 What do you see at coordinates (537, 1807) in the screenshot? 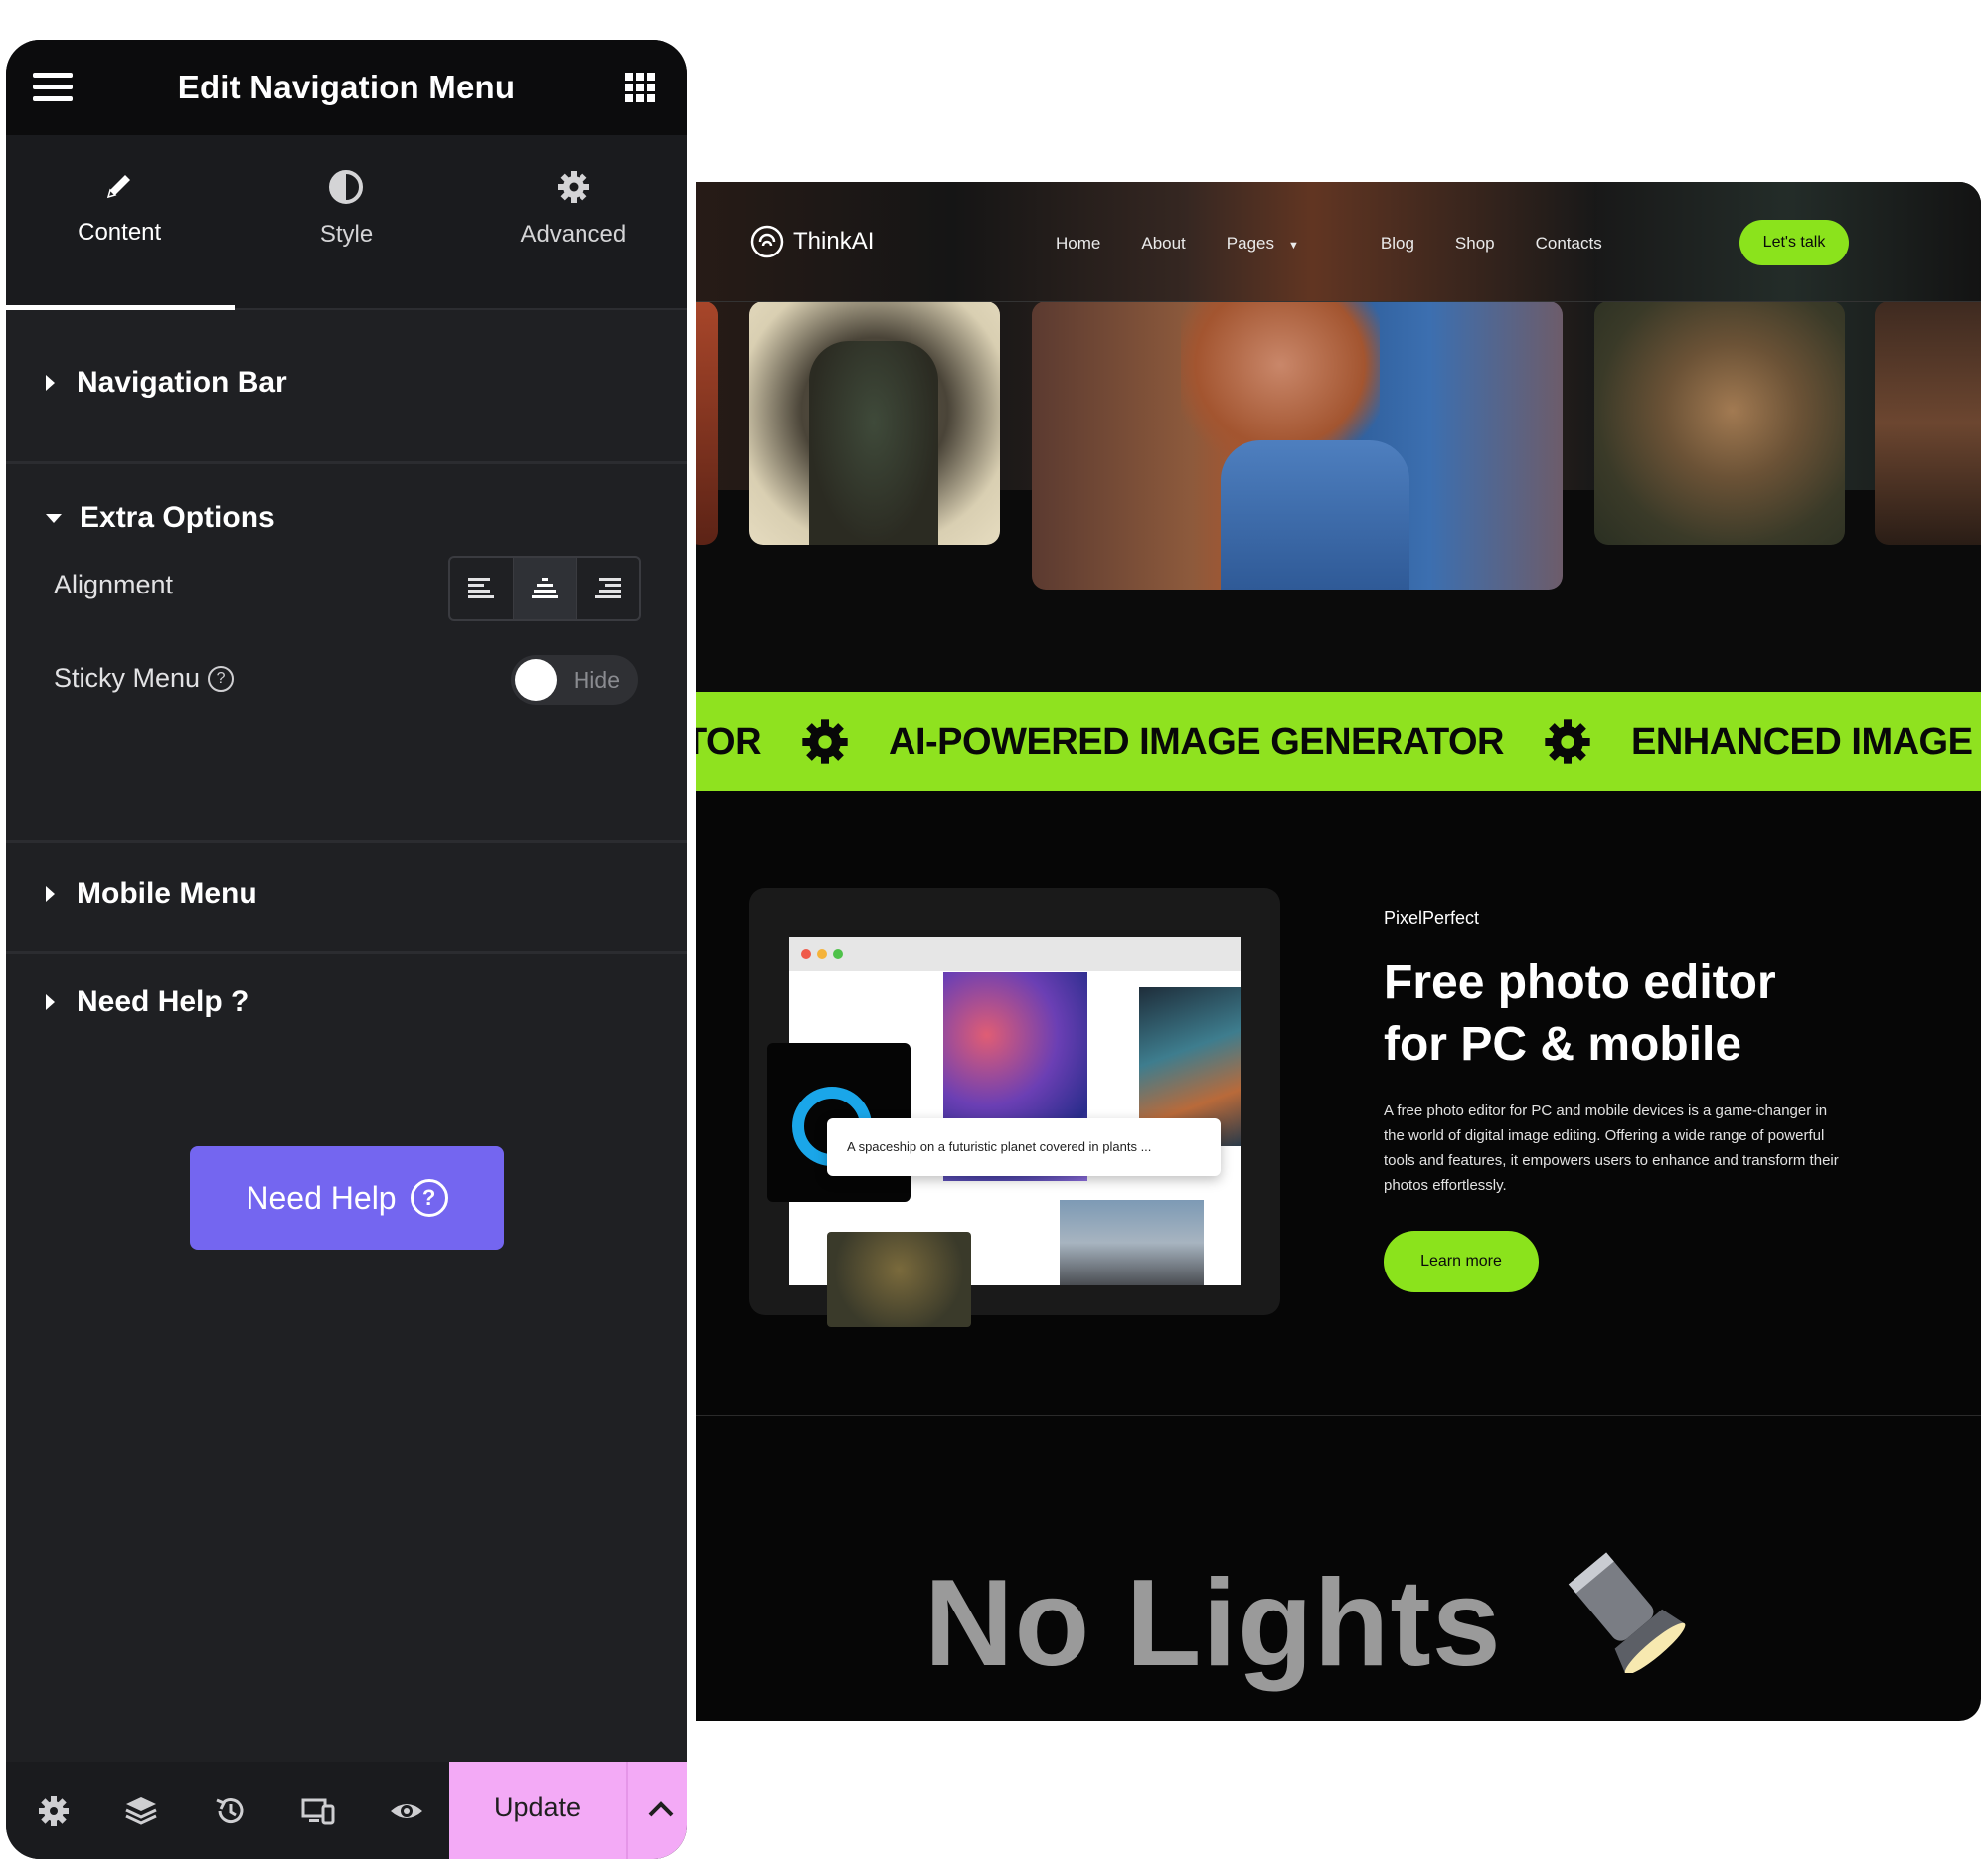
I see `update-label: Update` at bounding box center [537, 1807].